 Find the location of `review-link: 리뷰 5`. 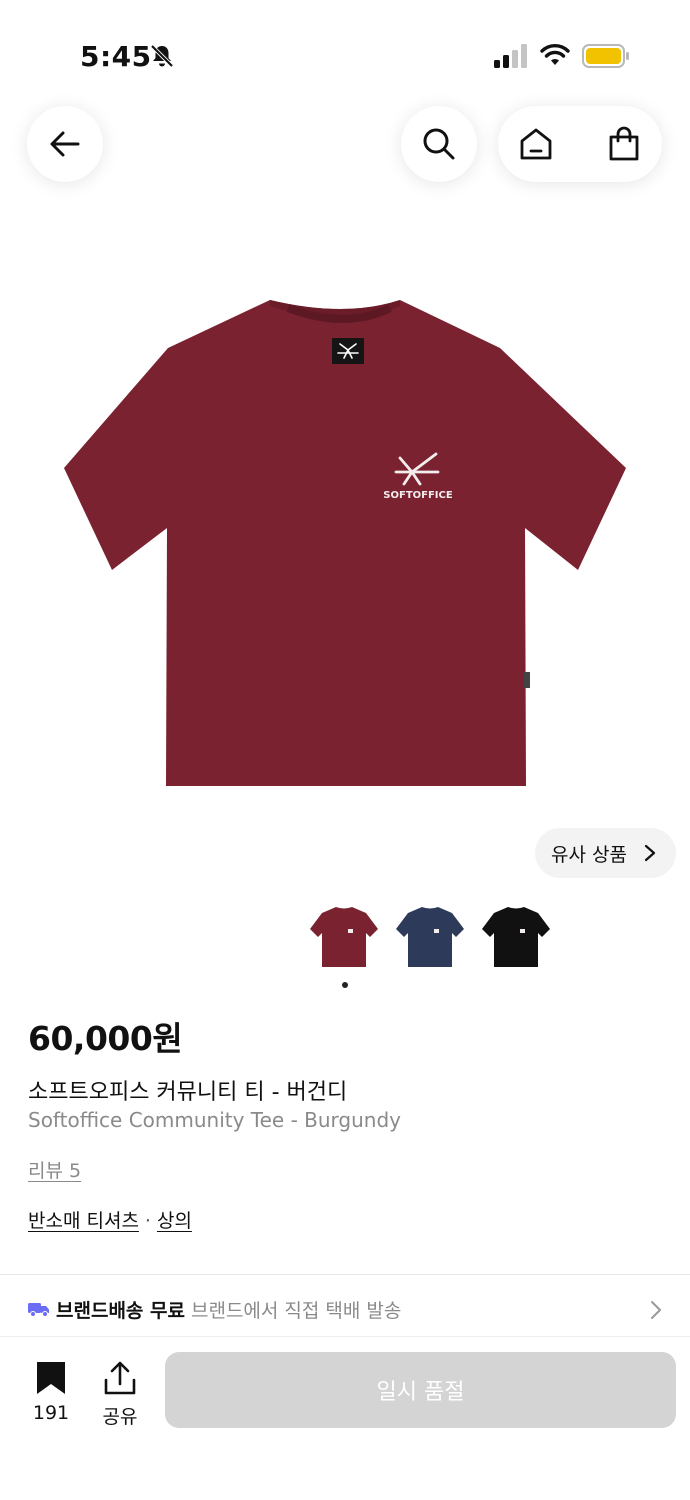

review-link: 리뷰 5 is located at coordinates (54, 1169).